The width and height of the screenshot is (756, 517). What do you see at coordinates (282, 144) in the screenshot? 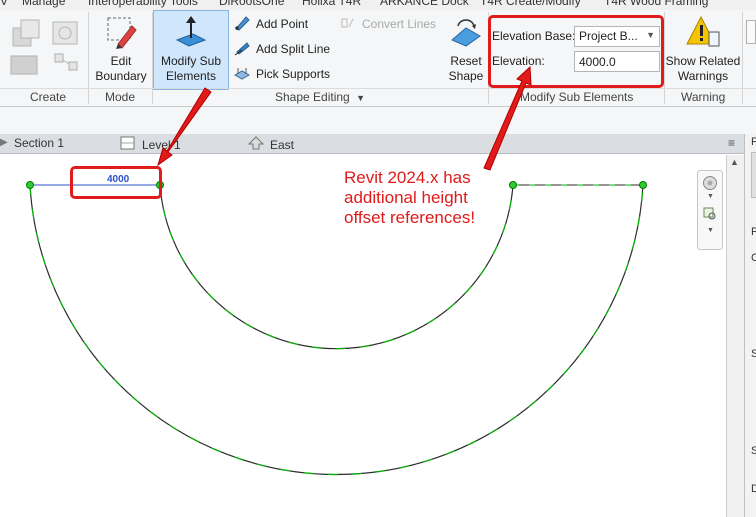
I see `tab-east-label: East` at bounding box center [282, 144].